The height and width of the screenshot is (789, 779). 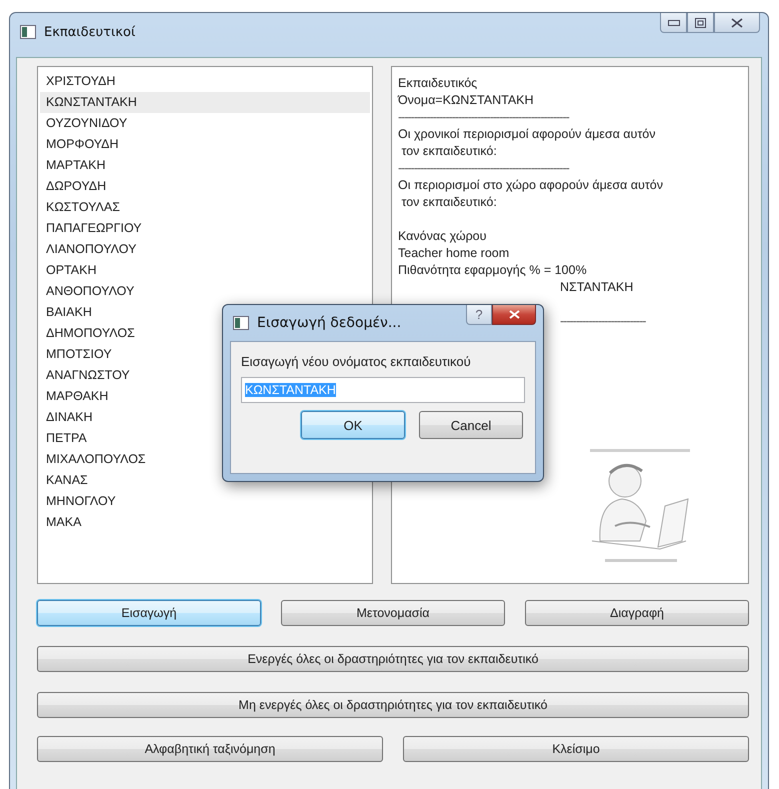 I want to click on push-button: Μετονομασία, so click(x=393, y=613).